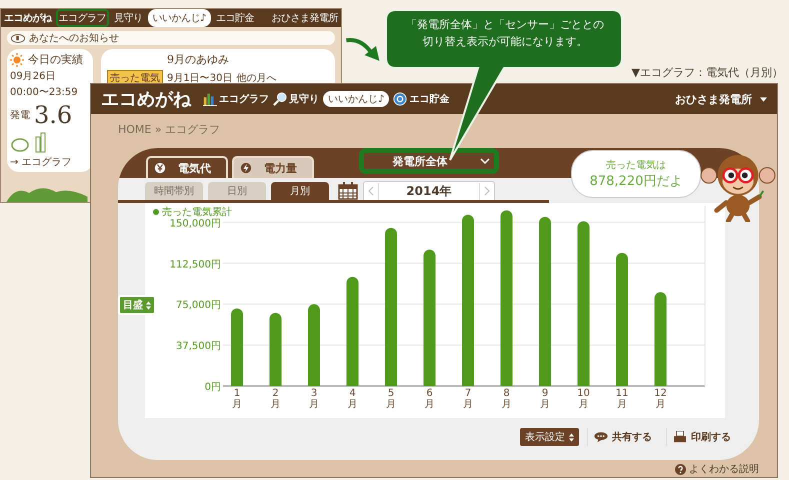  What do you see at coordinates (549, 437) in the screenshot?
I see `display-settings-button: 表示設定` at bounding box center [549, 437].